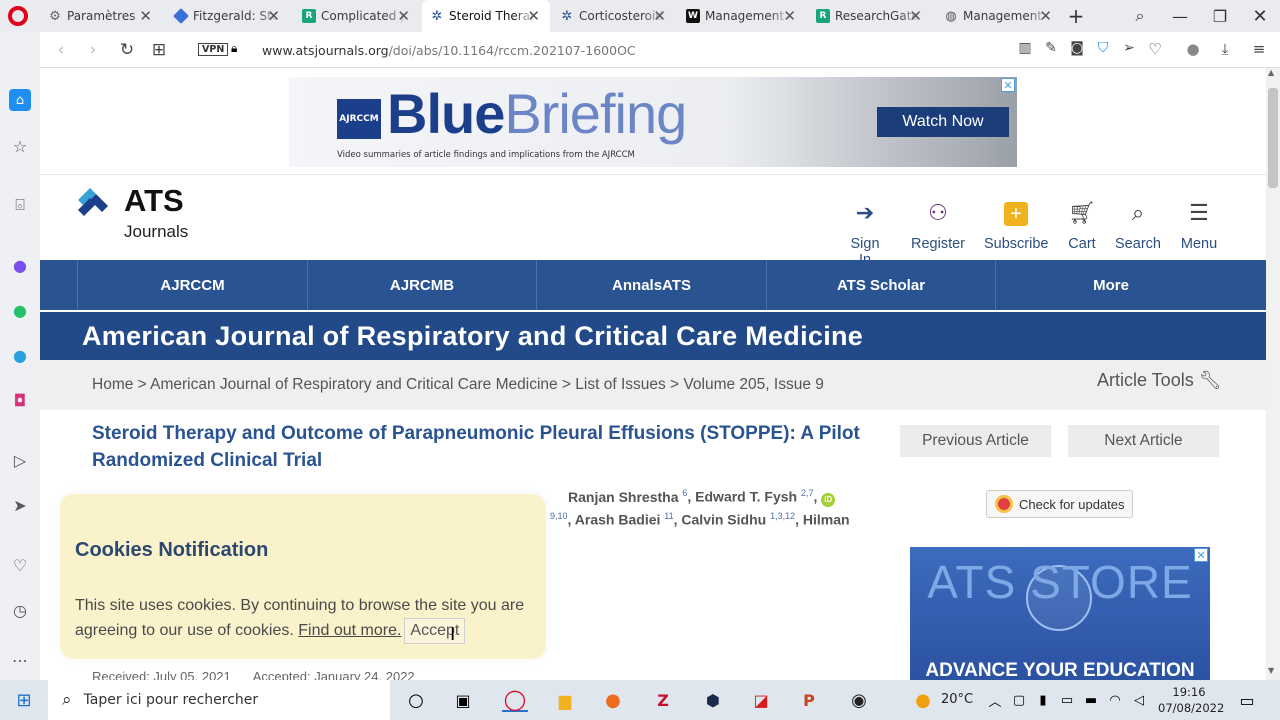 The image size is (1280, 720). I want to click on tab-management: W Management of ✕, so click(742, 16).